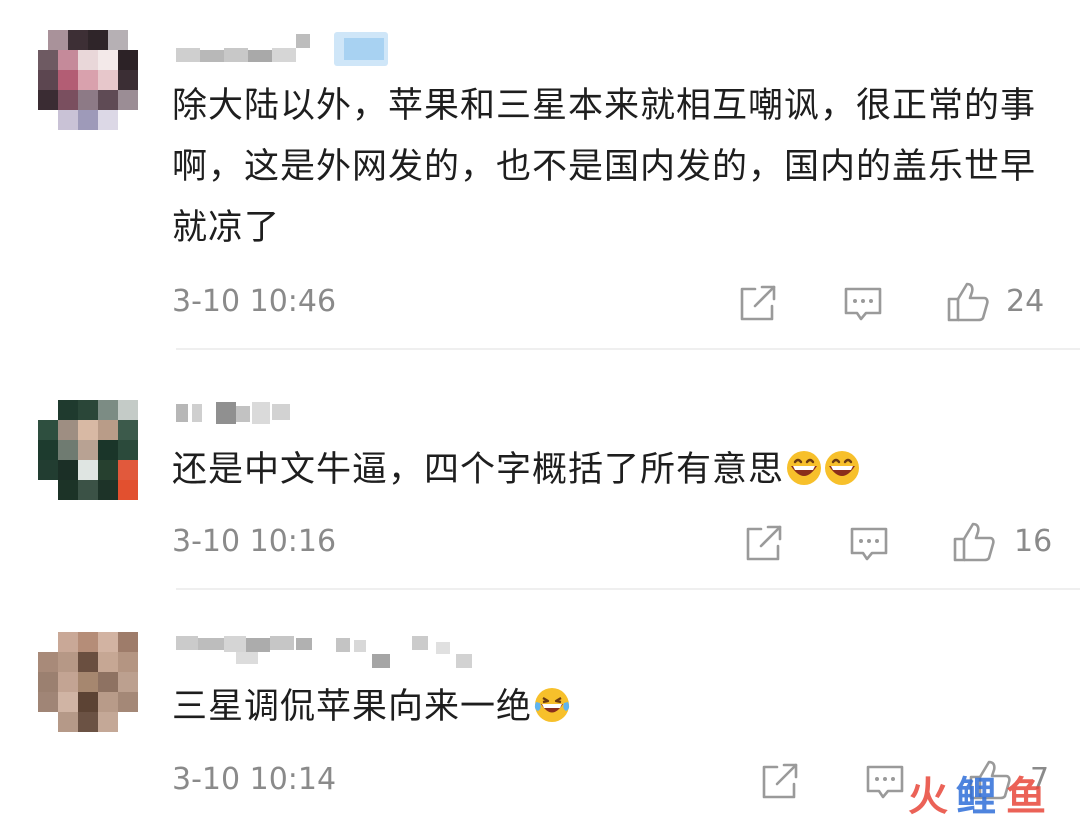  I want to click on comment-time: 3-10 10:14, so click(254, 779).